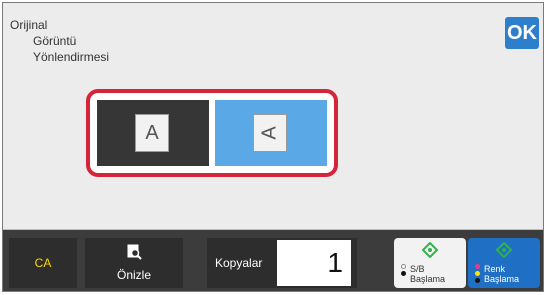 This screenshot has width=546, height=295. What do you see at coordinates (502, 279) in the screenshot?
I see `color-start-line2: Başlama` at bounding box center [502, 279].